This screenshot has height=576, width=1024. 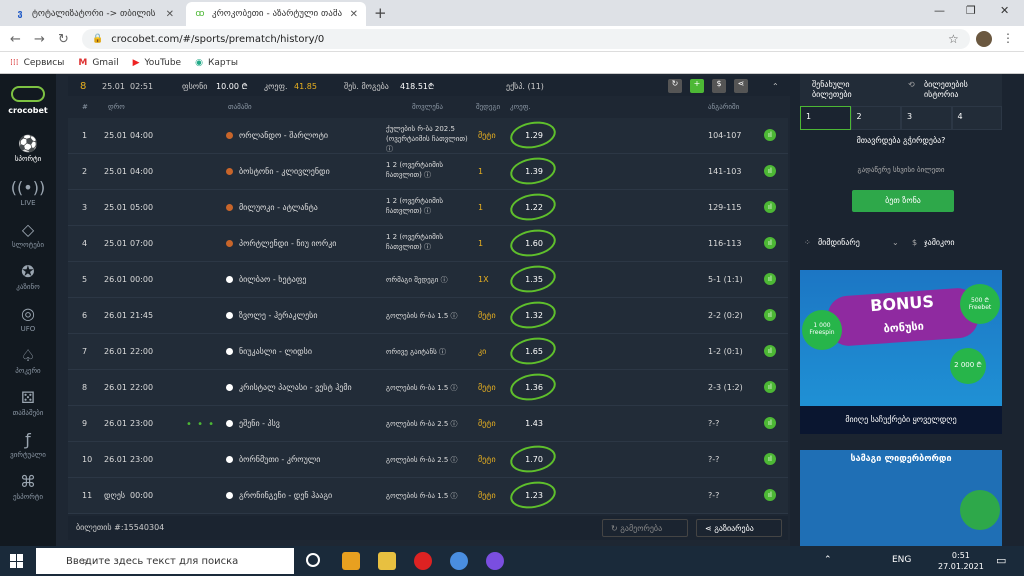 What do you see at coordinates (271, 315) in the screenshot?
I see `row-event: ზვოლე - ჰერაკლესი` at bounding box center [271, 315].